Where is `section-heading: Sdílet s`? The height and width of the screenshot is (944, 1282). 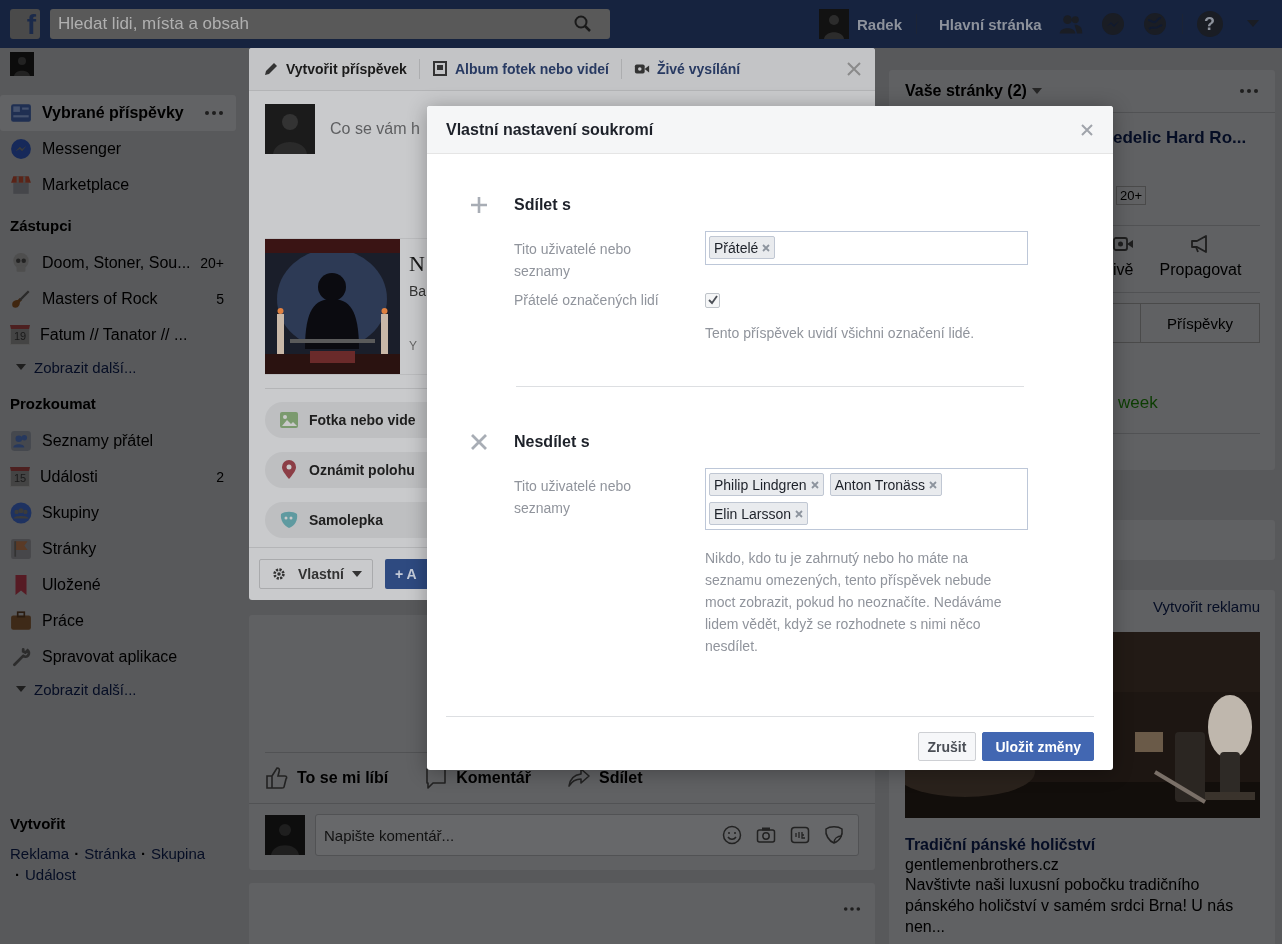
section-heading: Sdílet s is located at coordinates (542, 205).